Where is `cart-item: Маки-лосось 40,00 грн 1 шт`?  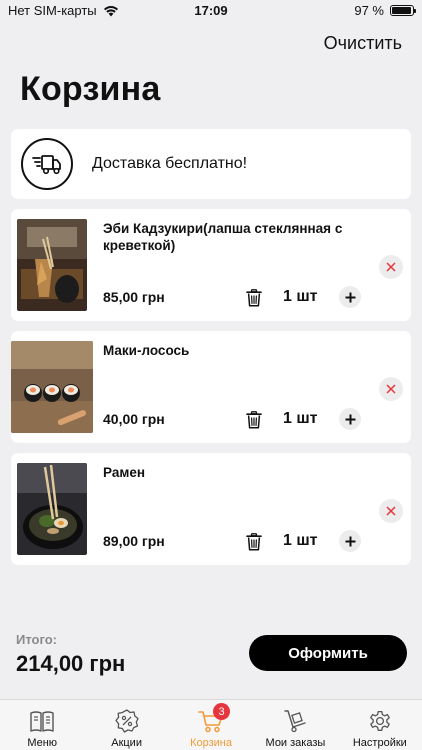
cart-item: Маки-лосось 40,00 грн 1 шт is located at coordinates (211, 387).